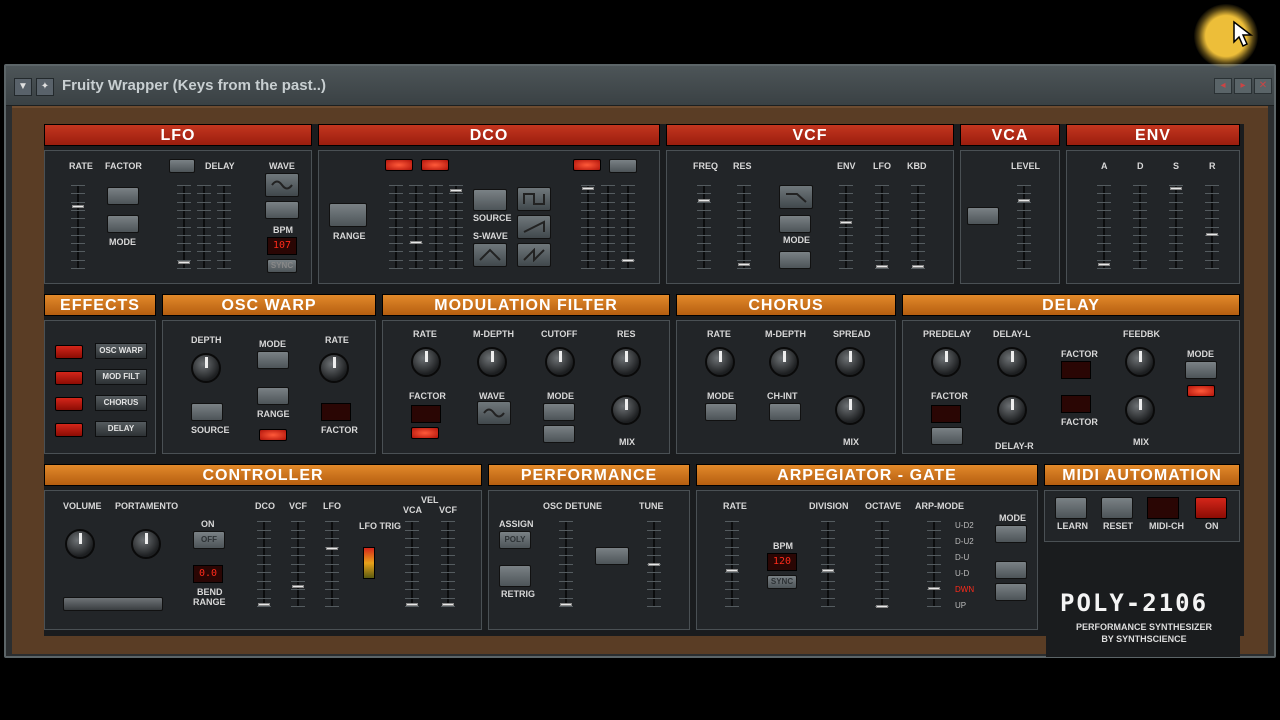 This screenshot has width=1280, height=720. I want to click on effects-item-mod-filt: MOD FILT, so click(121, 377).